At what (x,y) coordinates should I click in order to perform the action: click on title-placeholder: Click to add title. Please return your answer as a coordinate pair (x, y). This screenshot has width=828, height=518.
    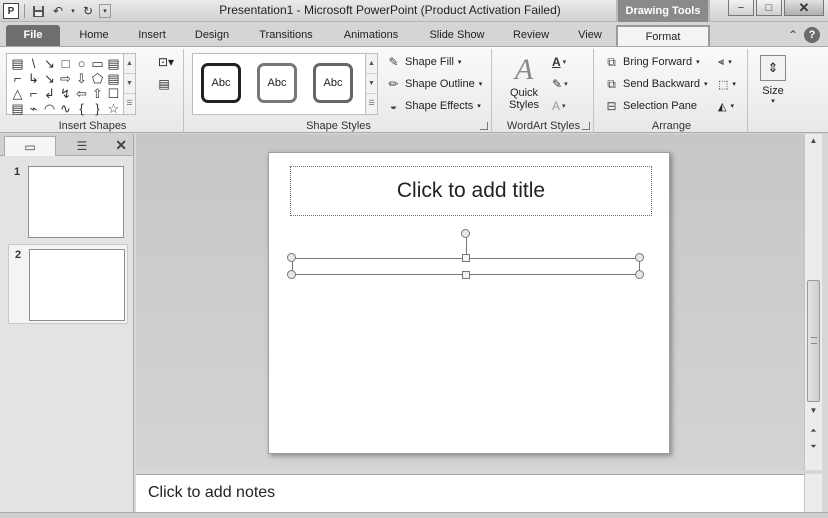
    Looking at the image, I should click on (471, 191).